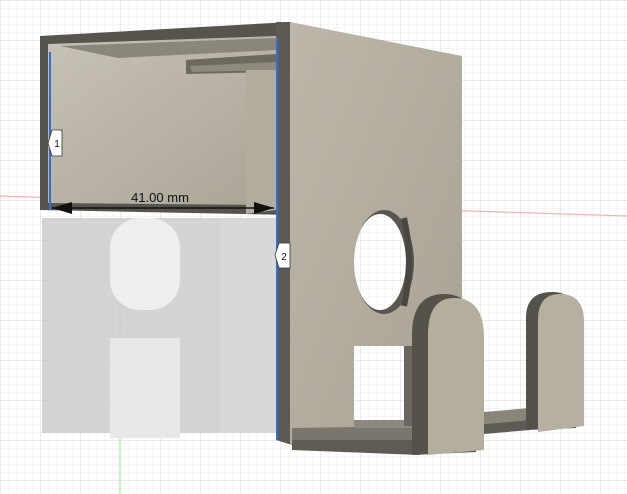  I want to click on edge-tag-1-label: 1, so click(57, 144).